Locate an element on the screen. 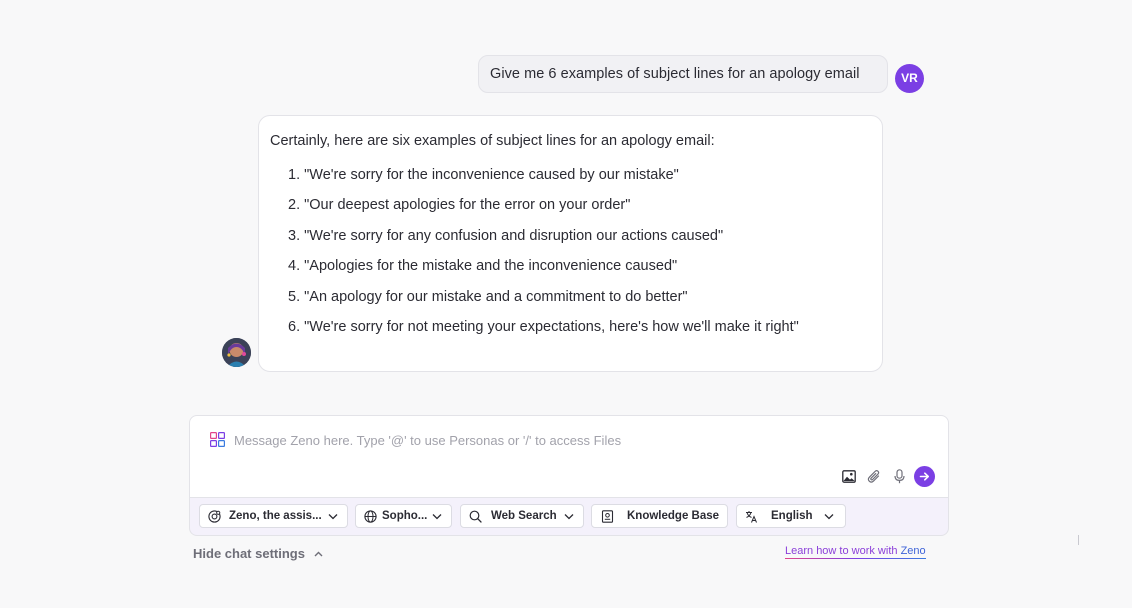 This screenshot has width=1132, height=608. microphone-icon is located at coordinates (899, 475).